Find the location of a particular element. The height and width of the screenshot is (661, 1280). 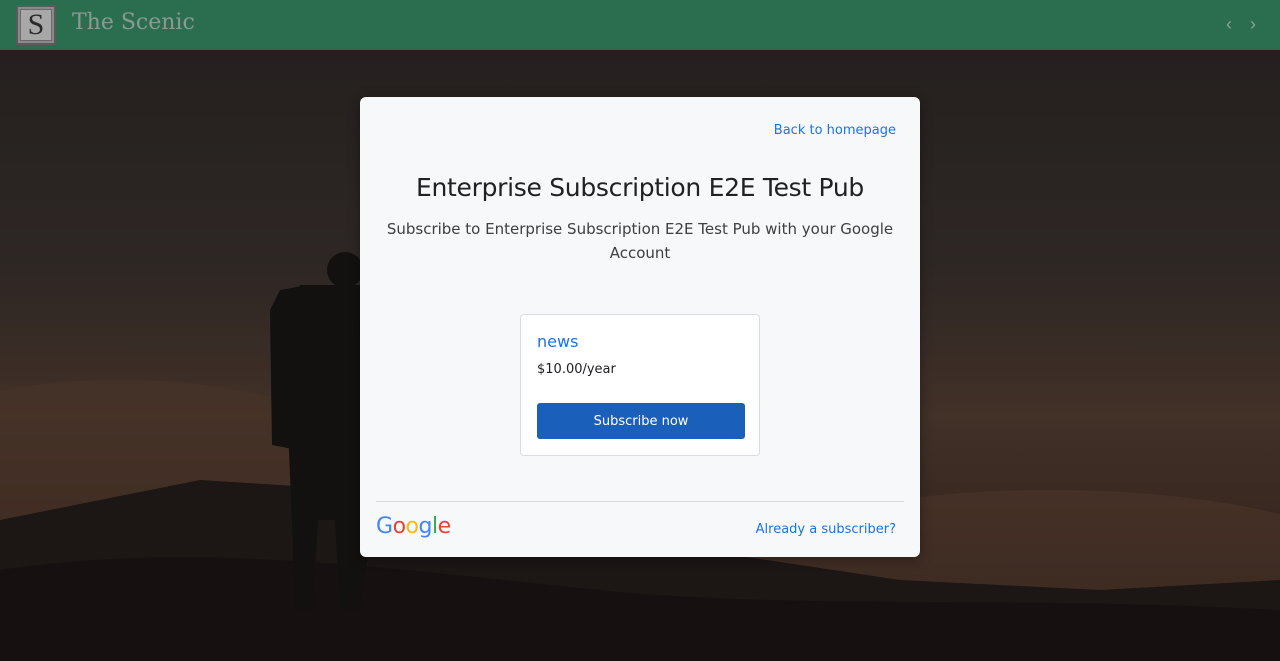

site-logo: S is located at coordinates (36, 25).